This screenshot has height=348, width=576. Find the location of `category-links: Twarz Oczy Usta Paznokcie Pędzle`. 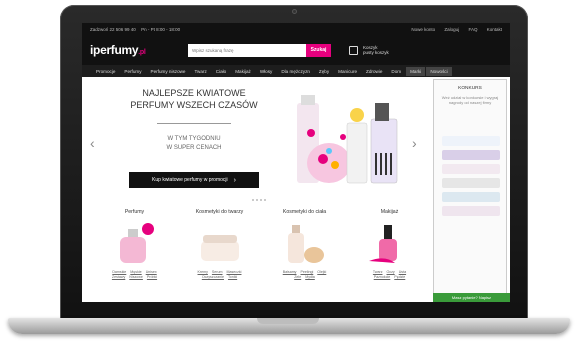

category-links: Twarz Oczy Usta Paznokcie Pędzle is located at coordinates (389, 274).